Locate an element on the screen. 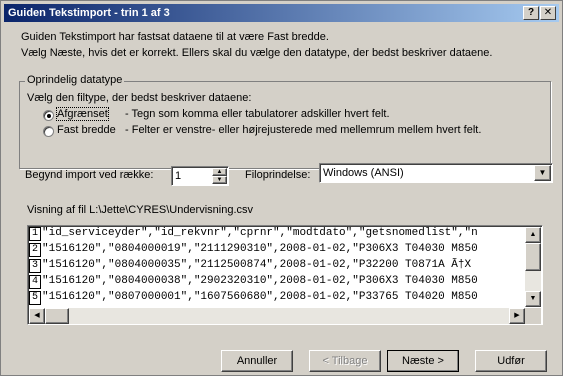 Image resolution: width=563 pixels, height=376 pixels. groupbox-legend: Oprindelig datatype is located at coordinates (75, 80).